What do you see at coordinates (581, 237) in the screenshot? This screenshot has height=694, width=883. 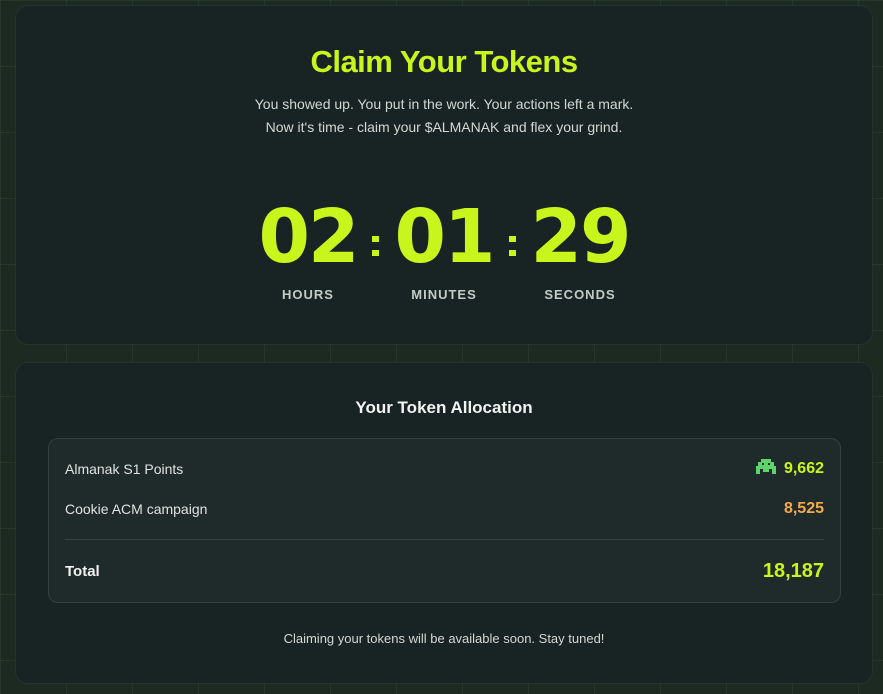 I see `seconds-value: 29` at bounding box center [581, 237].